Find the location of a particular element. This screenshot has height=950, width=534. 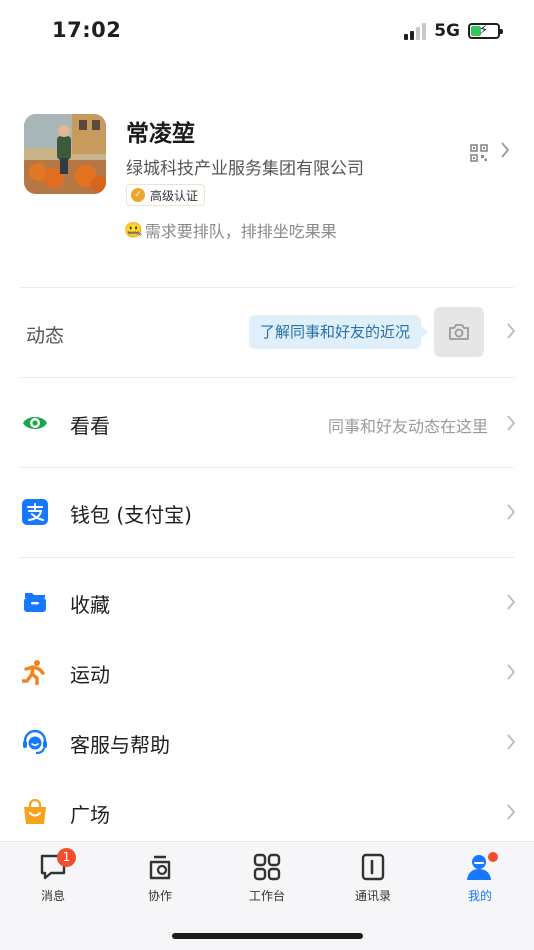

tab-collab: 协作 is located at coordinates (160, 878).